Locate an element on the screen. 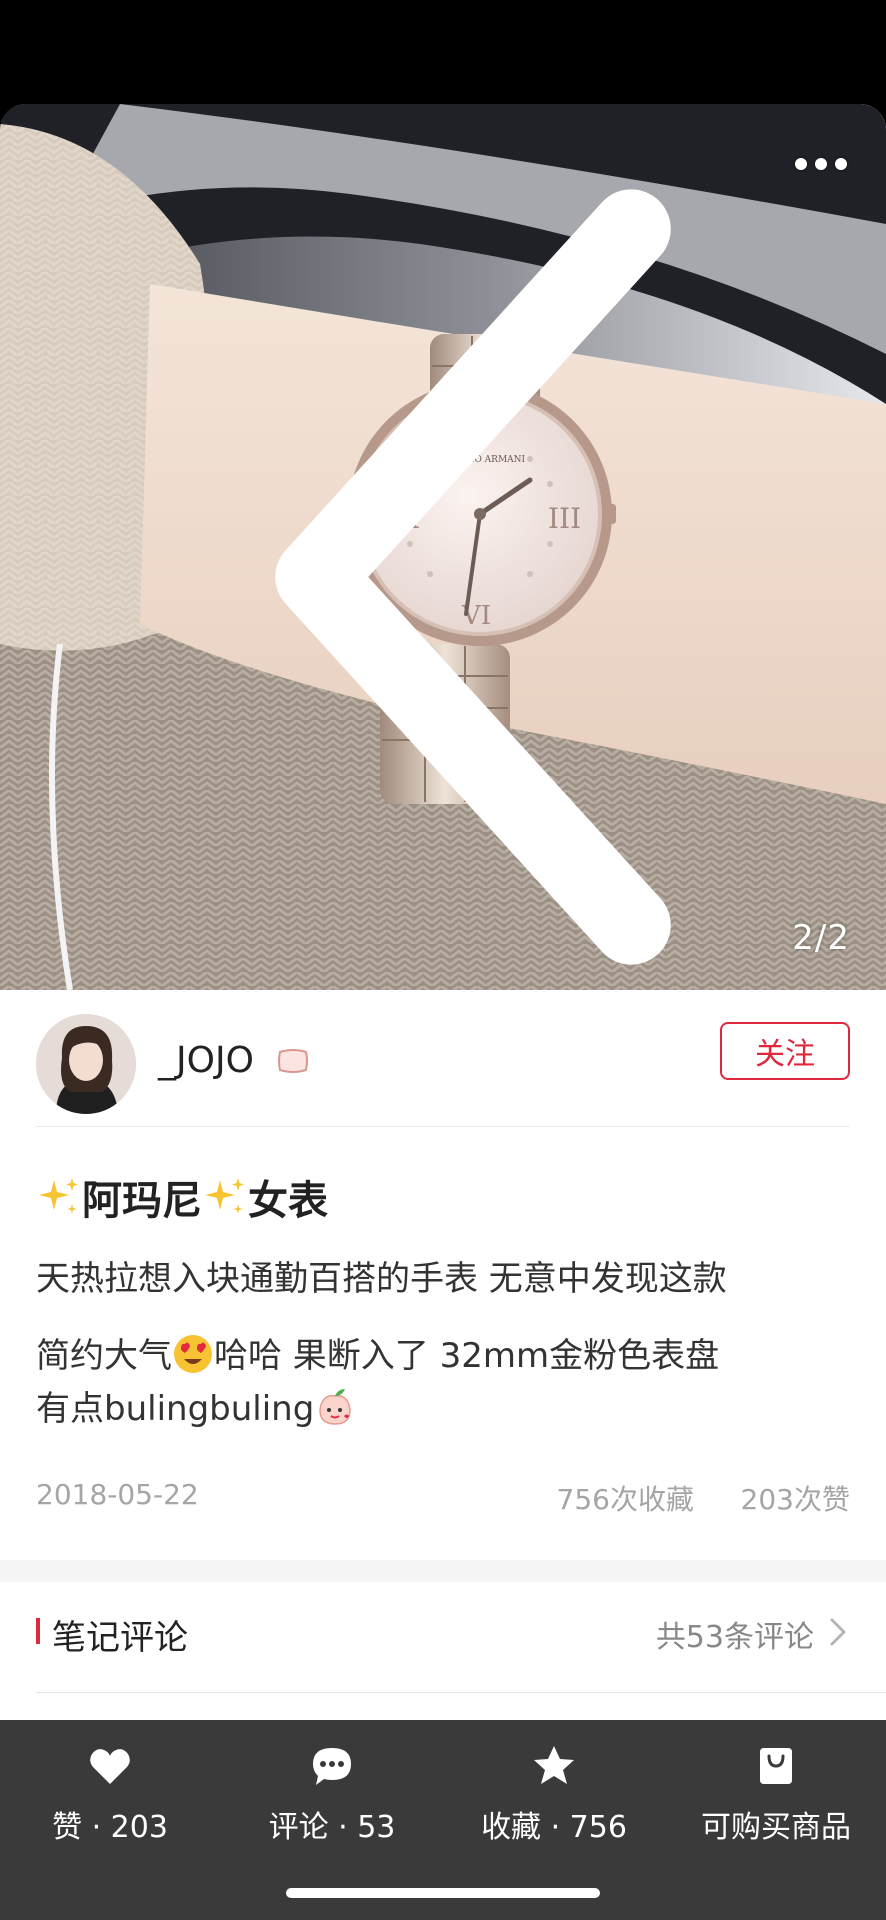 The width and height of the screenshot is (886, 1920). bottom-action-bar: 赞 · 203 评论 · 53 收藏 · 756 可购买商品 is located at coordinates (443, 1820).